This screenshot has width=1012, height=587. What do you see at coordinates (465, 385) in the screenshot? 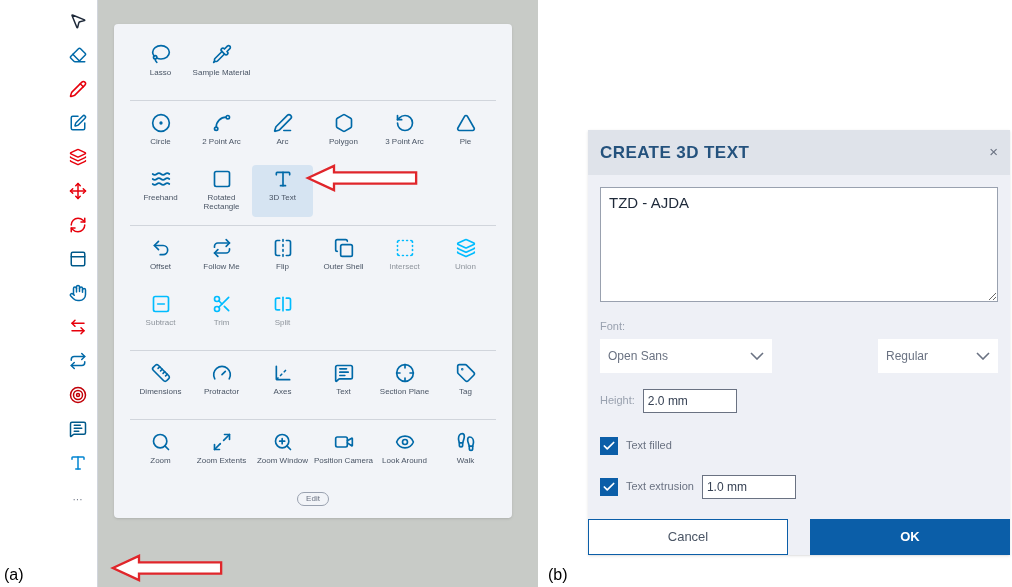
I see `tool-button: Tag` at bounding box center [465, 385].